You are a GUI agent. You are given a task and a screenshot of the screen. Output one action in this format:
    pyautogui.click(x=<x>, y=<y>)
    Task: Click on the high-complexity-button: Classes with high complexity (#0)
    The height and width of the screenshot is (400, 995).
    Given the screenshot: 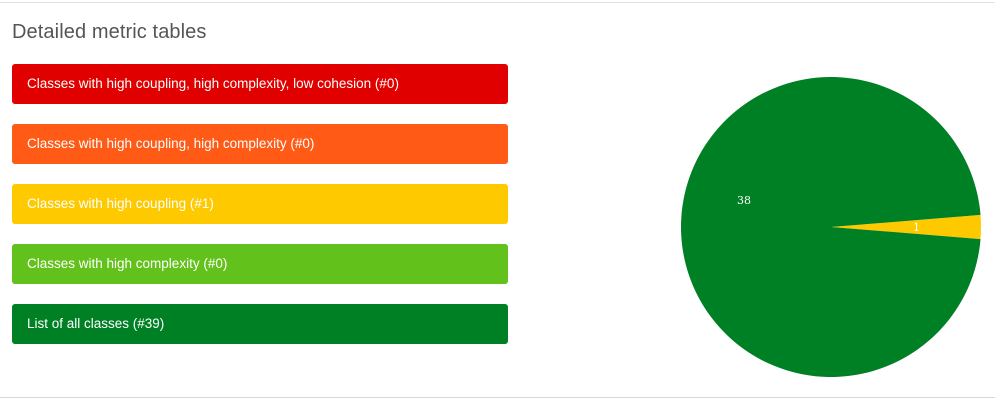 What is the action you would take?
    pyautogui.click(x=260, y=264)
    